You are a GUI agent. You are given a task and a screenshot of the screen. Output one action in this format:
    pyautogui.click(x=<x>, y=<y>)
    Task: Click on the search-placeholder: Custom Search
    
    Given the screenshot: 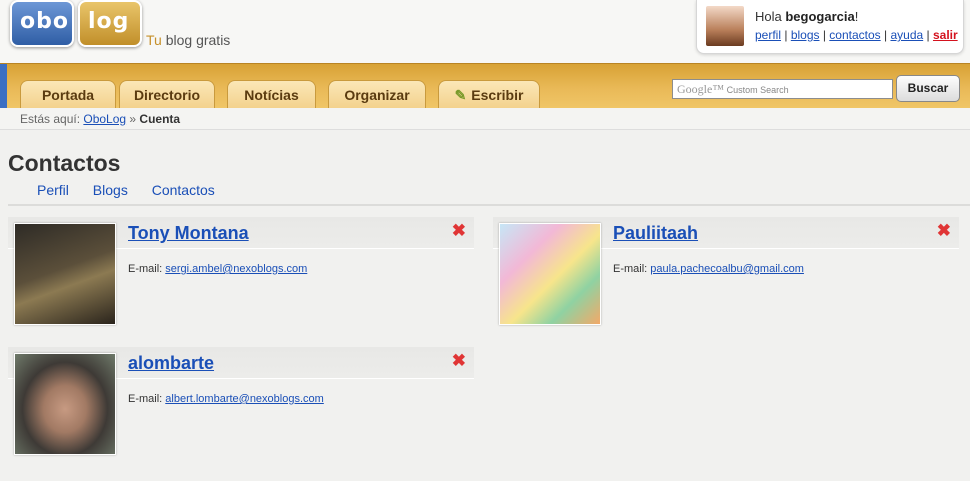 What is the action you would take?
    pyautogui.click(x=757, y=90)
    